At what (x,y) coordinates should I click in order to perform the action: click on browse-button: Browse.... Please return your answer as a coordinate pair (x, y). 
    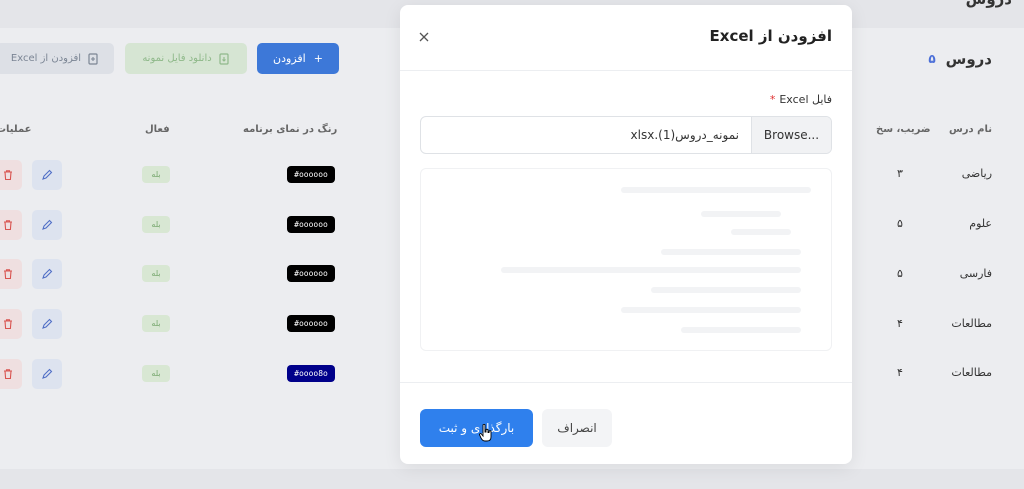
    Looking at the image, I should click on (791, 135).